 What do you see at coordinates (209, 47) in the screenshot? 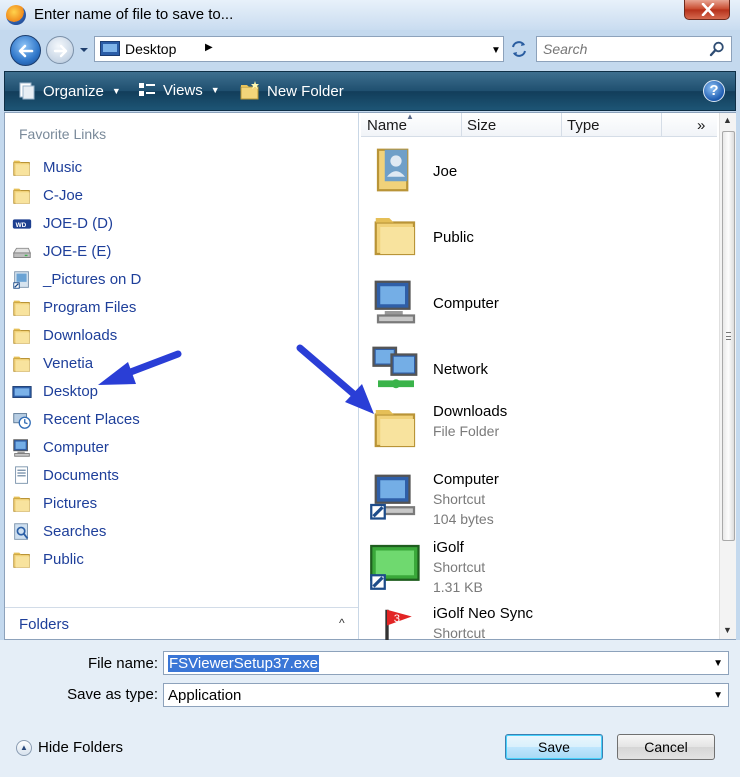
I see `breadcrumb-chevron-icon: ▶` at bounding box center [209, 47].